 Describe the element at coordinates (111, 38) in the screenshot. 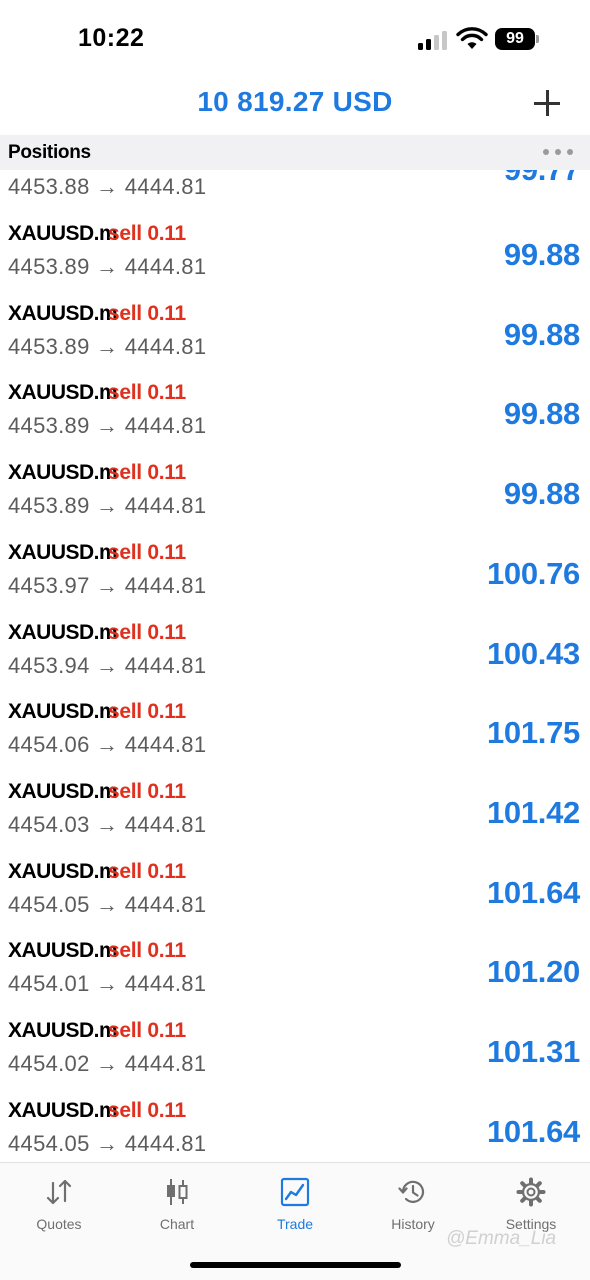

I see `status-time: 10:22` at that location.